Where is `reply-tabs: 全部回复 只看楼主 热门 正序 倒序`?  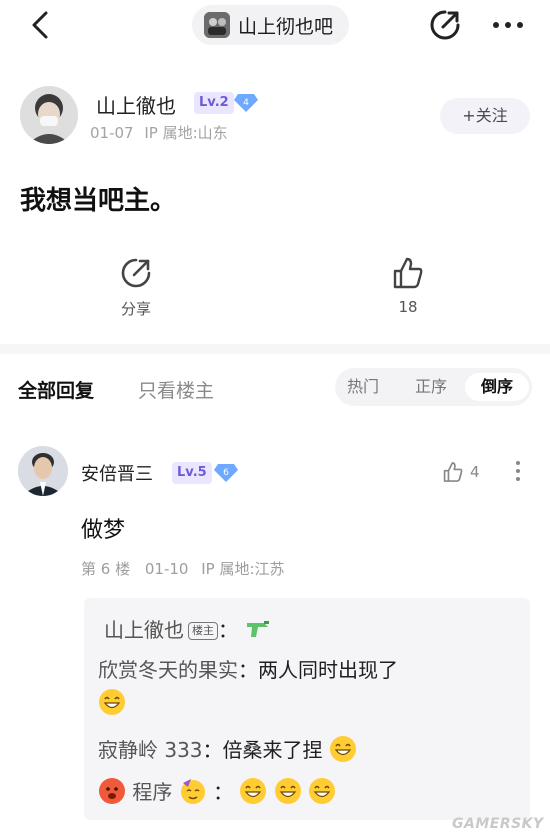 reply-tabs: 全部回复 只看楼主 热门 正序 倒序 is located at coordinates (275, 388).